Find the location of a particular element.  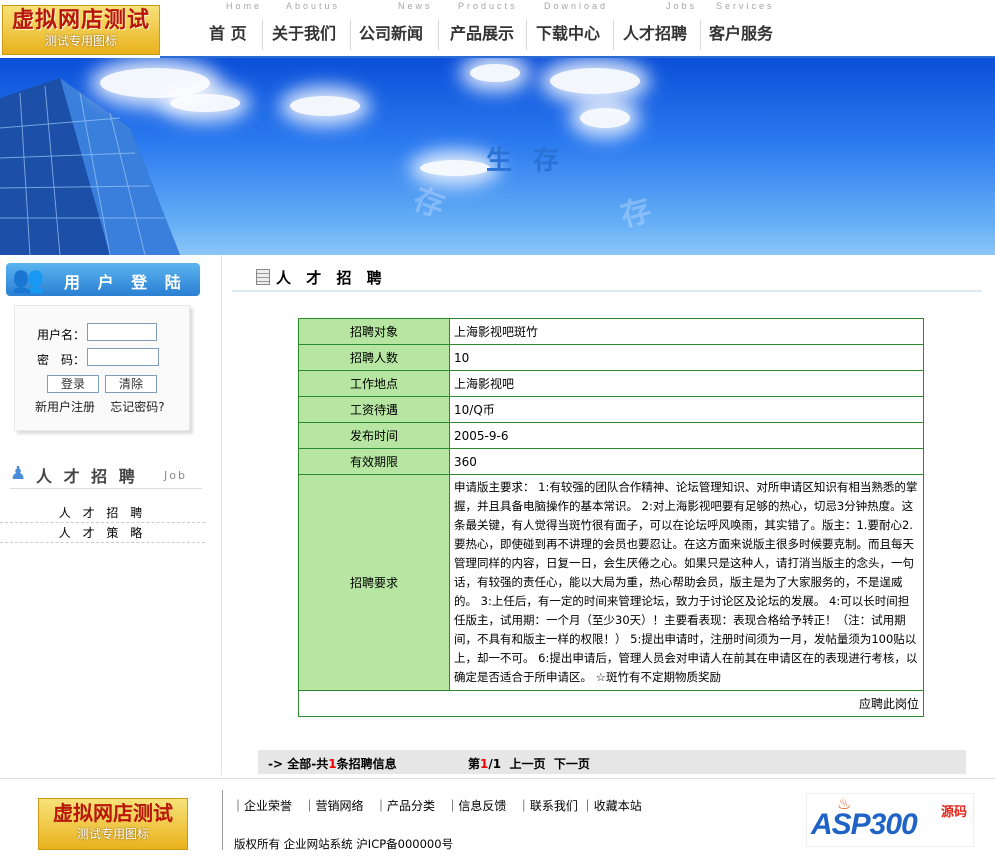

footer-logo-subtitle: 测试专用图标 is located at coordinates (112, 834).